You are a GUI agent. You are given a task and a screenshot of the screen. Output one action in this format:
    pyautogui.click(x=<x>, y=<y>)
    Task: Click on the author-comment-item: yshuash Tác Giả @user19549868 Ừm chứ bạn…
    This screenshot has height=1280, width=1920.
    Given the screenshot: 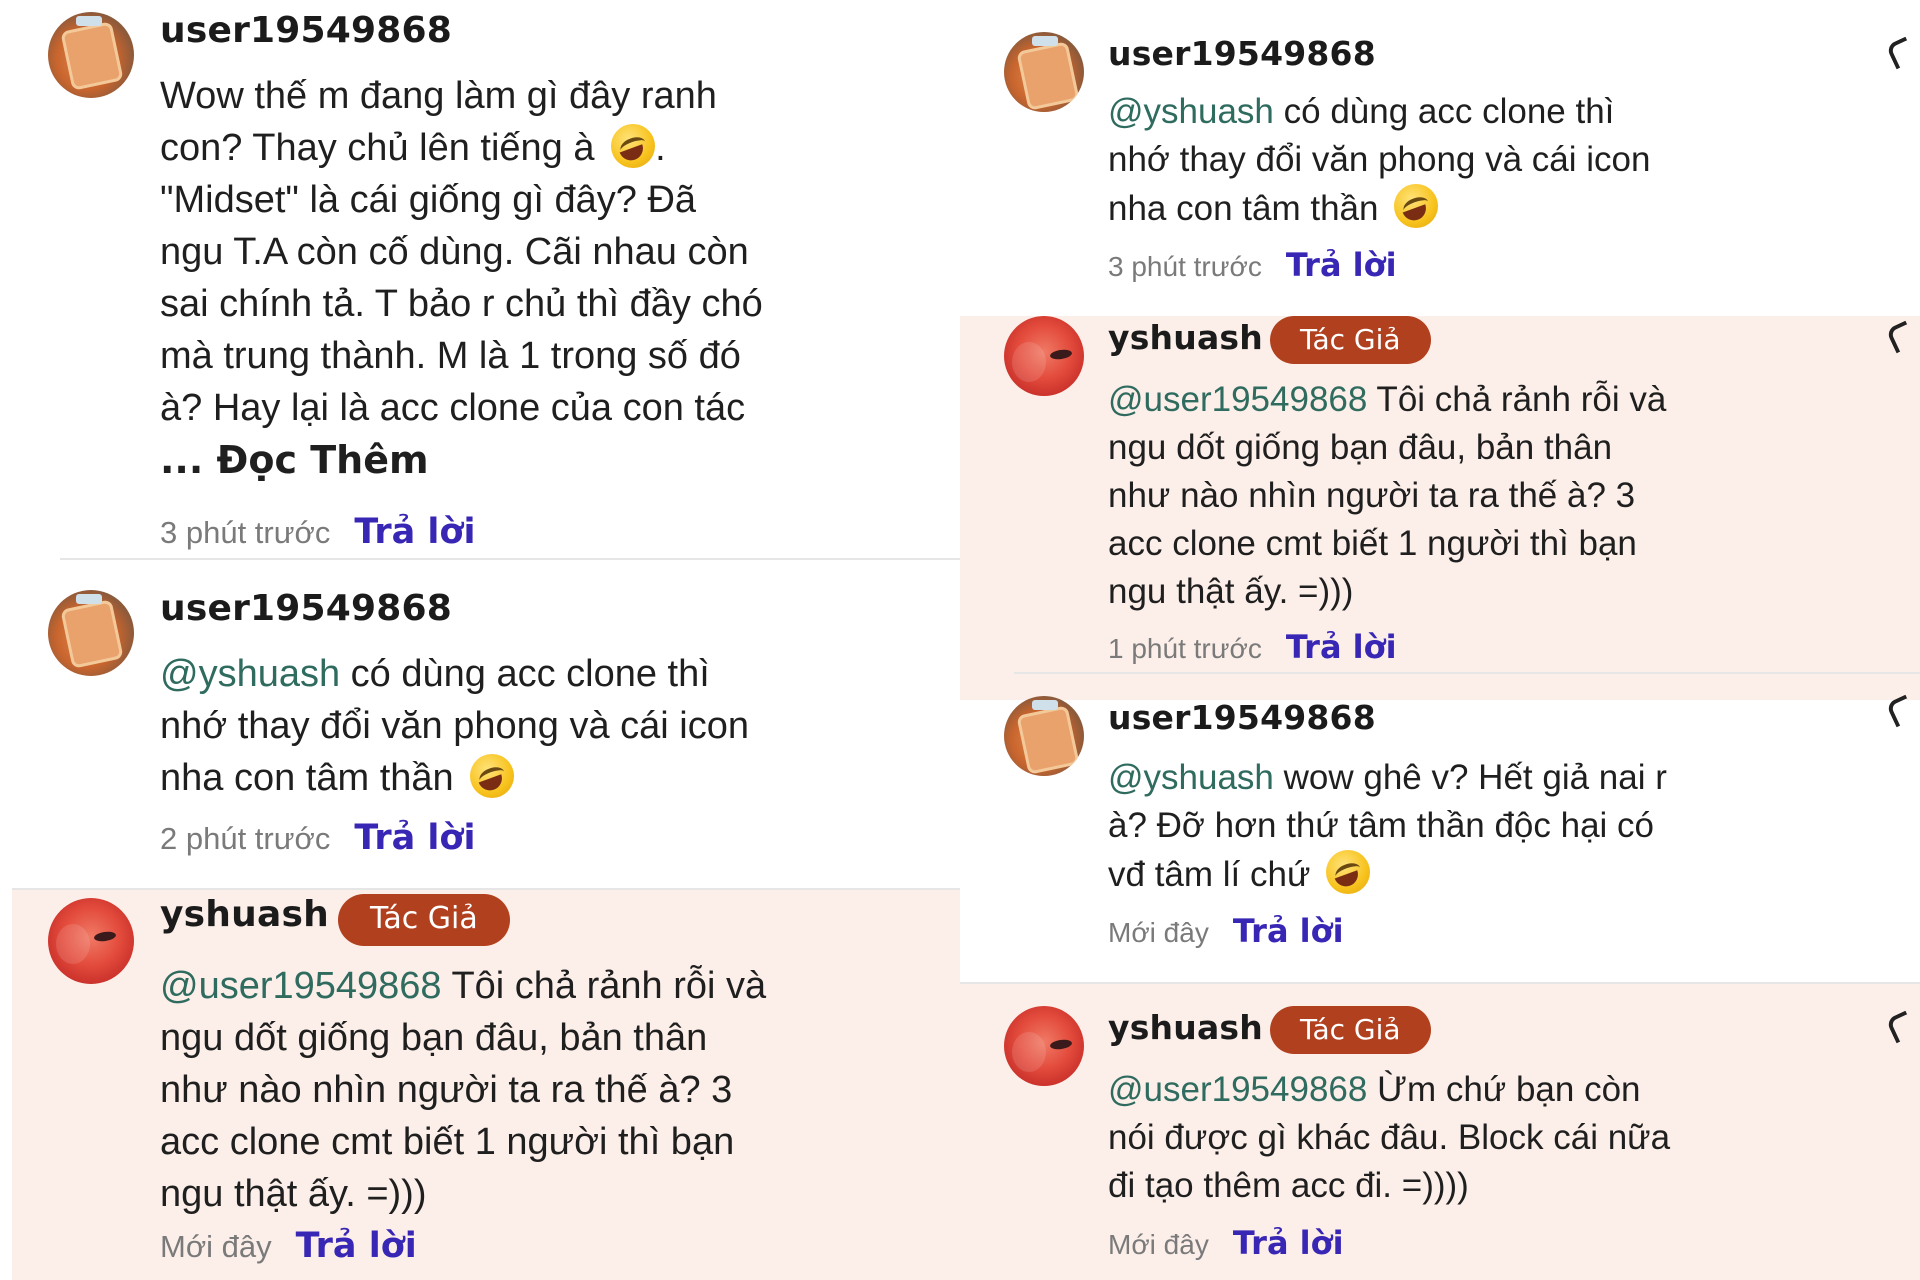 What is the action you would take?
    pyautogui.click(x=1440, y=1131)
    